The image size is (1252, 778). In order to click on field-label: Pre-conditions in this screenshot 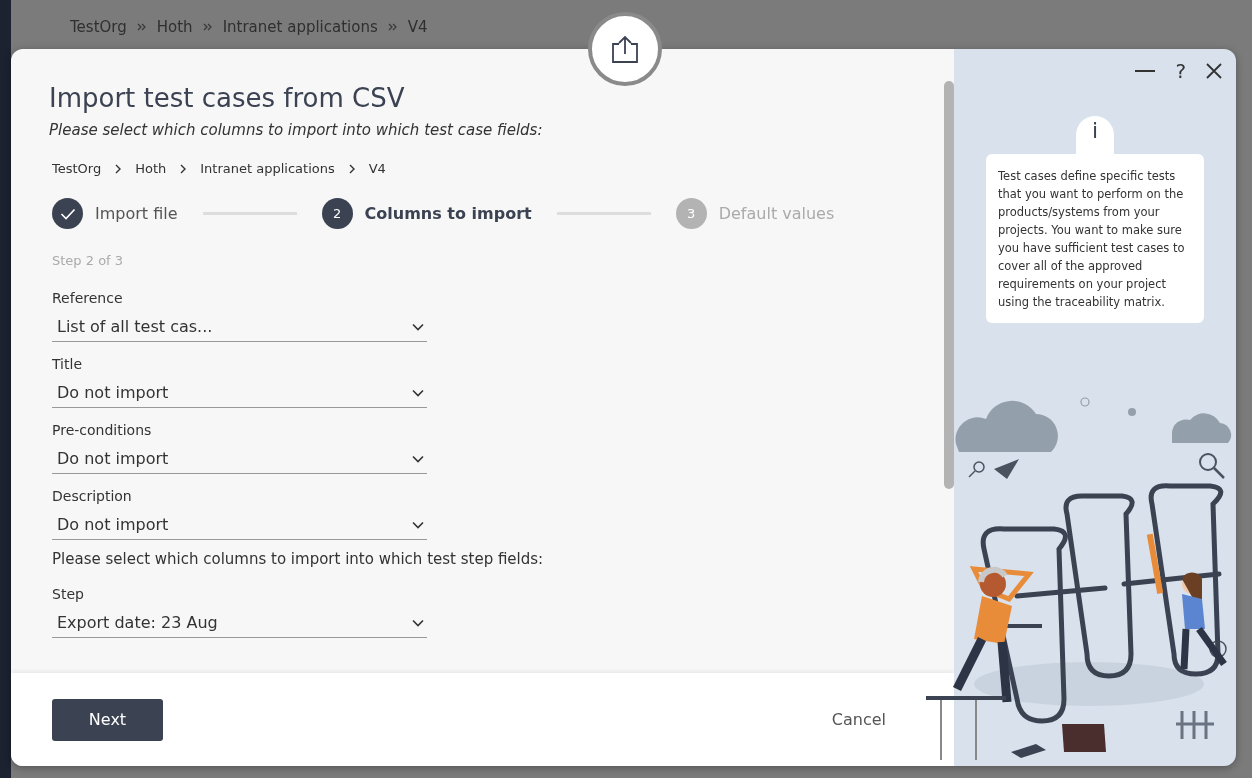, I will do `click(102, 430)`.